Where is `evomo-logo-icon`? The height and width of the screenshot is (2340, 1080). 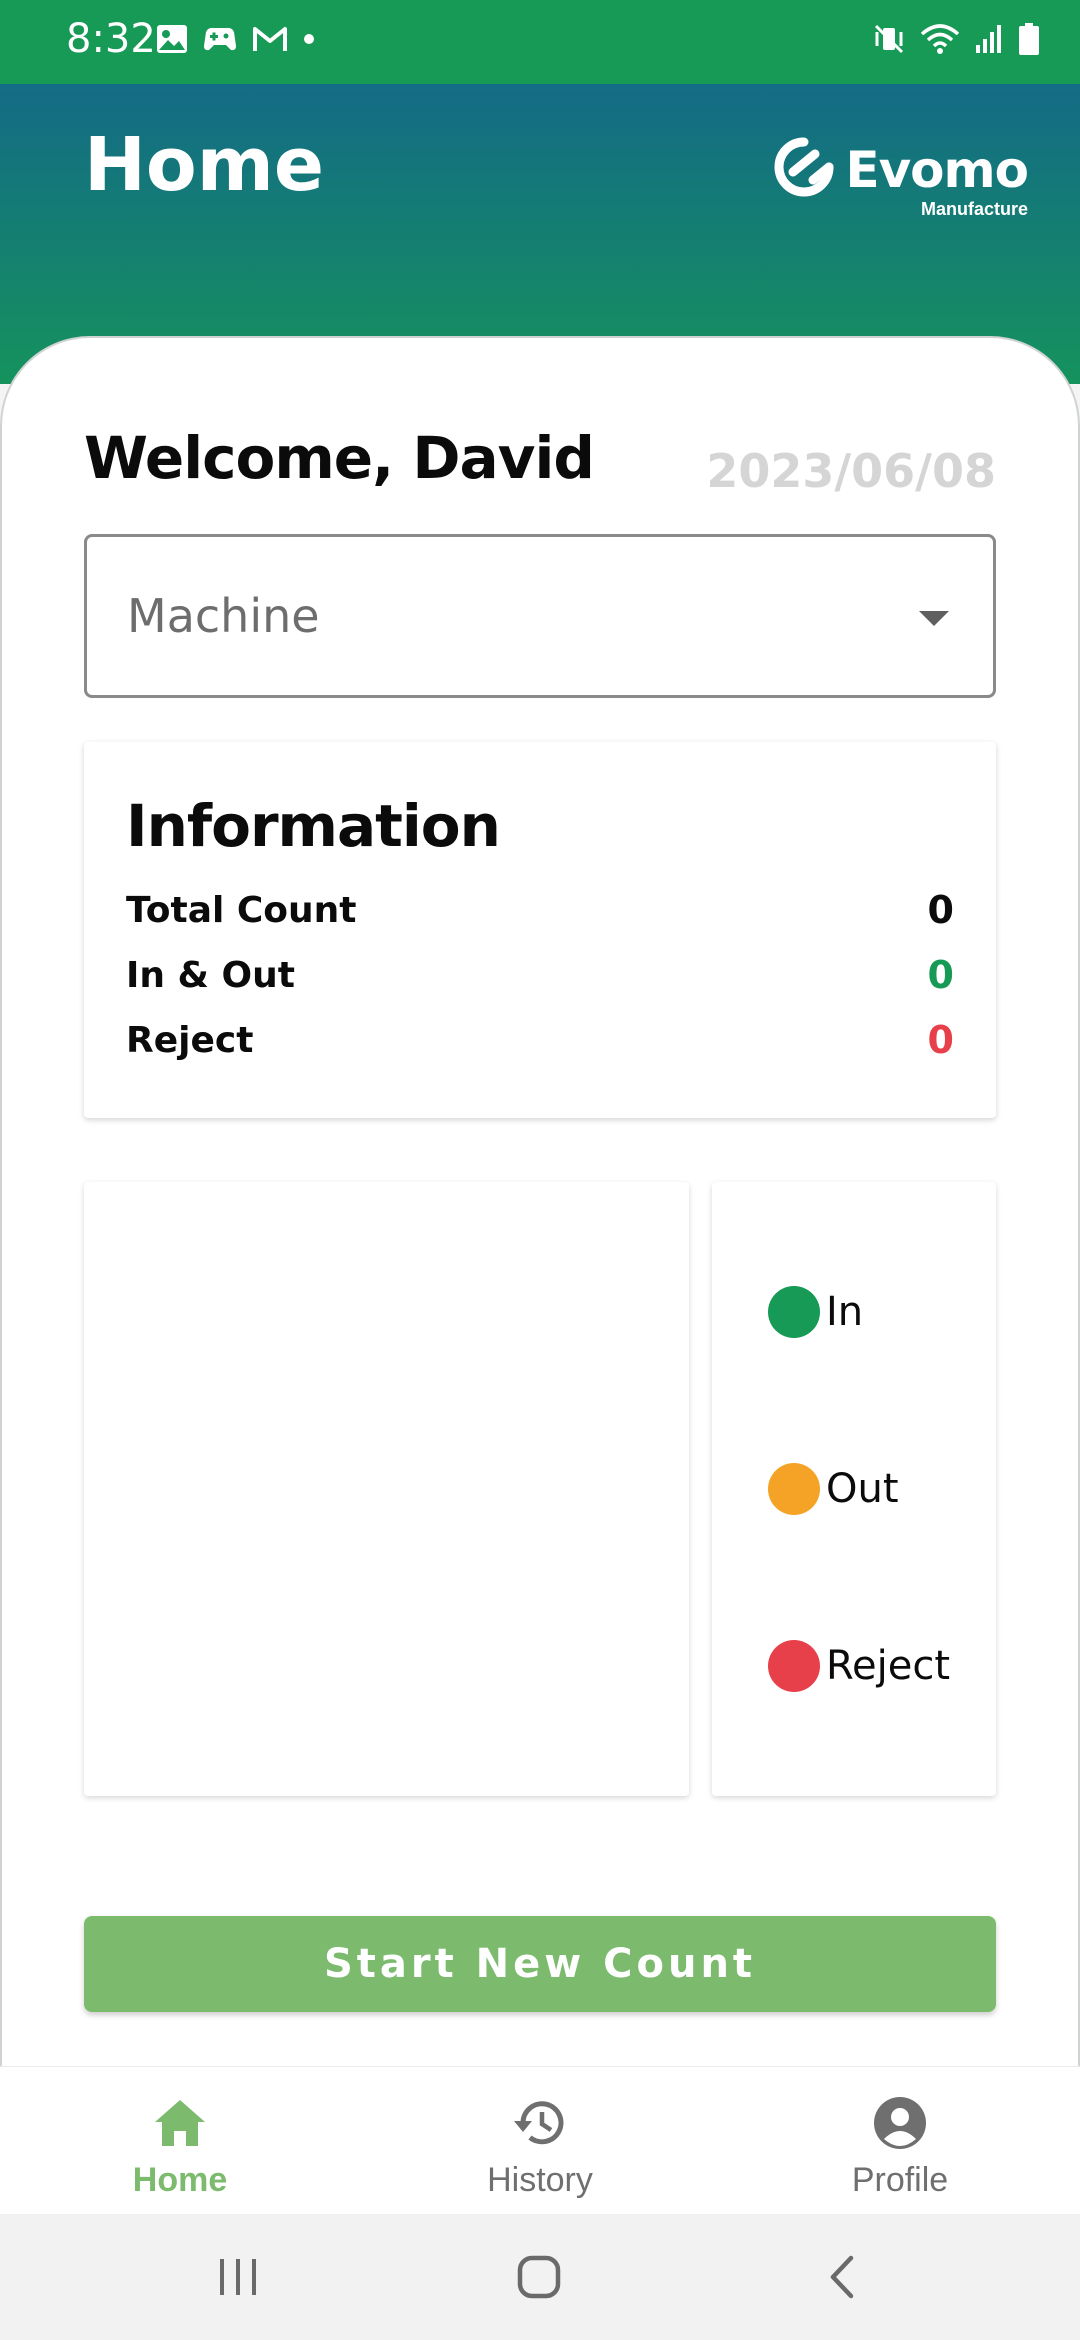 evomo-logo-icon is located at coordinates (804, 169).